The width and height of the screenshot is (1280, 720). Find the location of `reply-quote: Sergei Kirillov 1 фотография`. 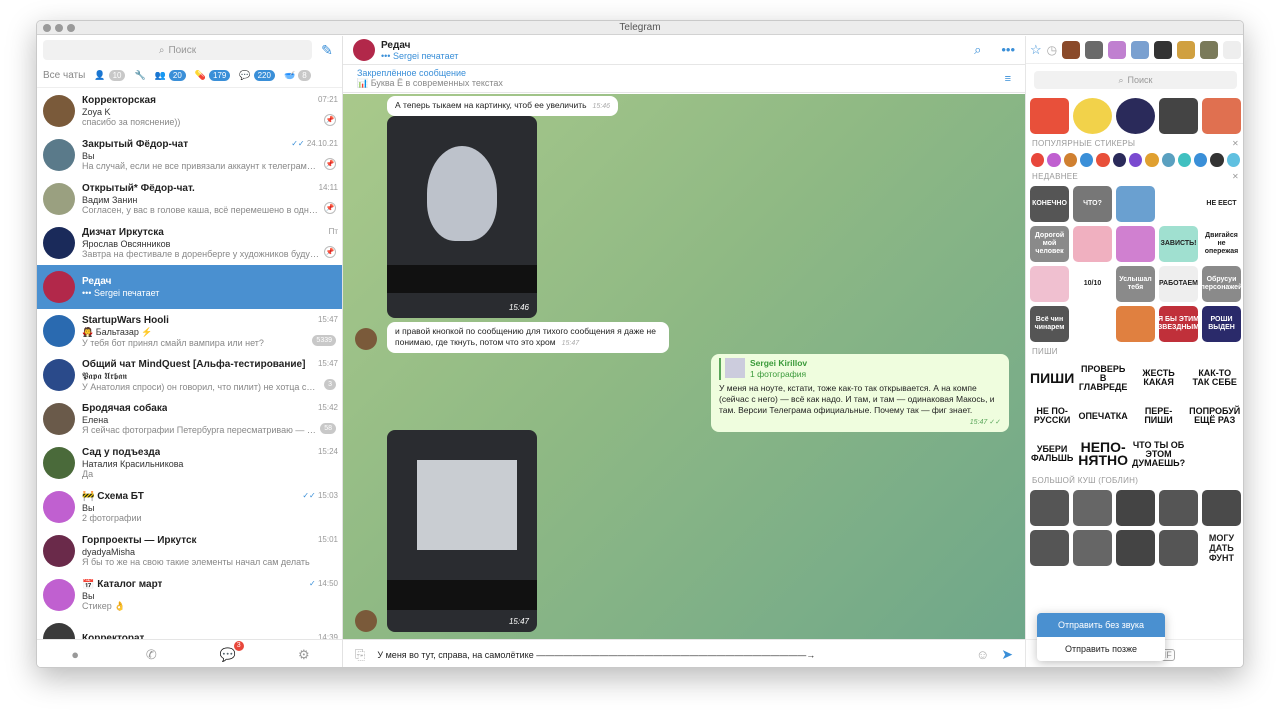

reply-quote: Sergei Kirillov 1 фотография is located at coordinates (860, 369).